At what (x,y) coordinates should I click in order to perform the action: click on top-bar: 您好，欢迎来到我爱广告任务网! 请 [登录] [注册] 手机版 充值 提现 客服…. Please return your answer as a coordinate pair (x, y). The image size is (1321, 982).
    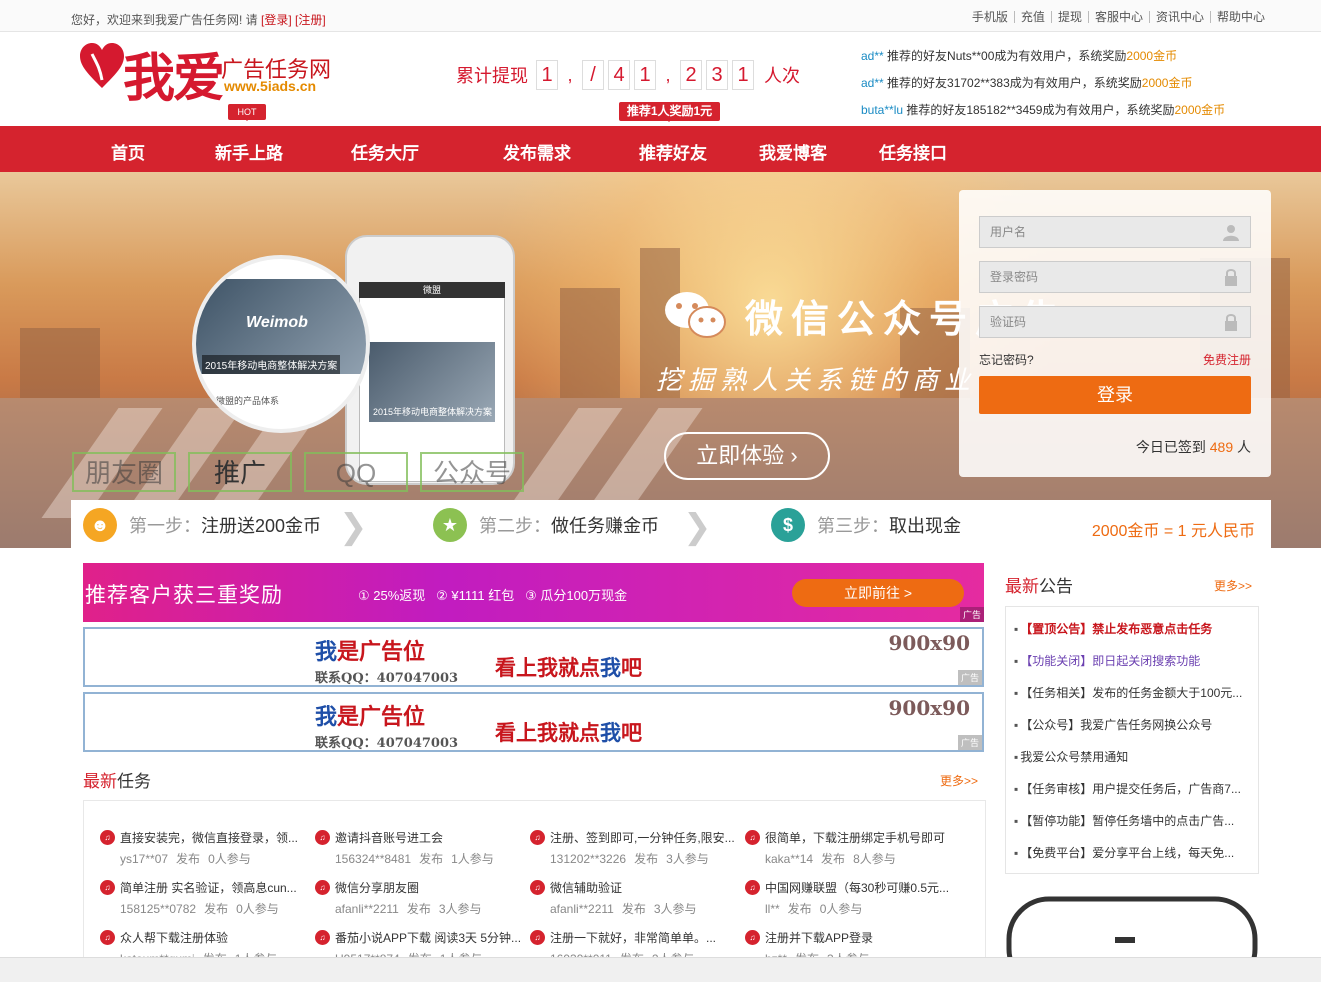
    Looking at the image, I should click on (660, 16).